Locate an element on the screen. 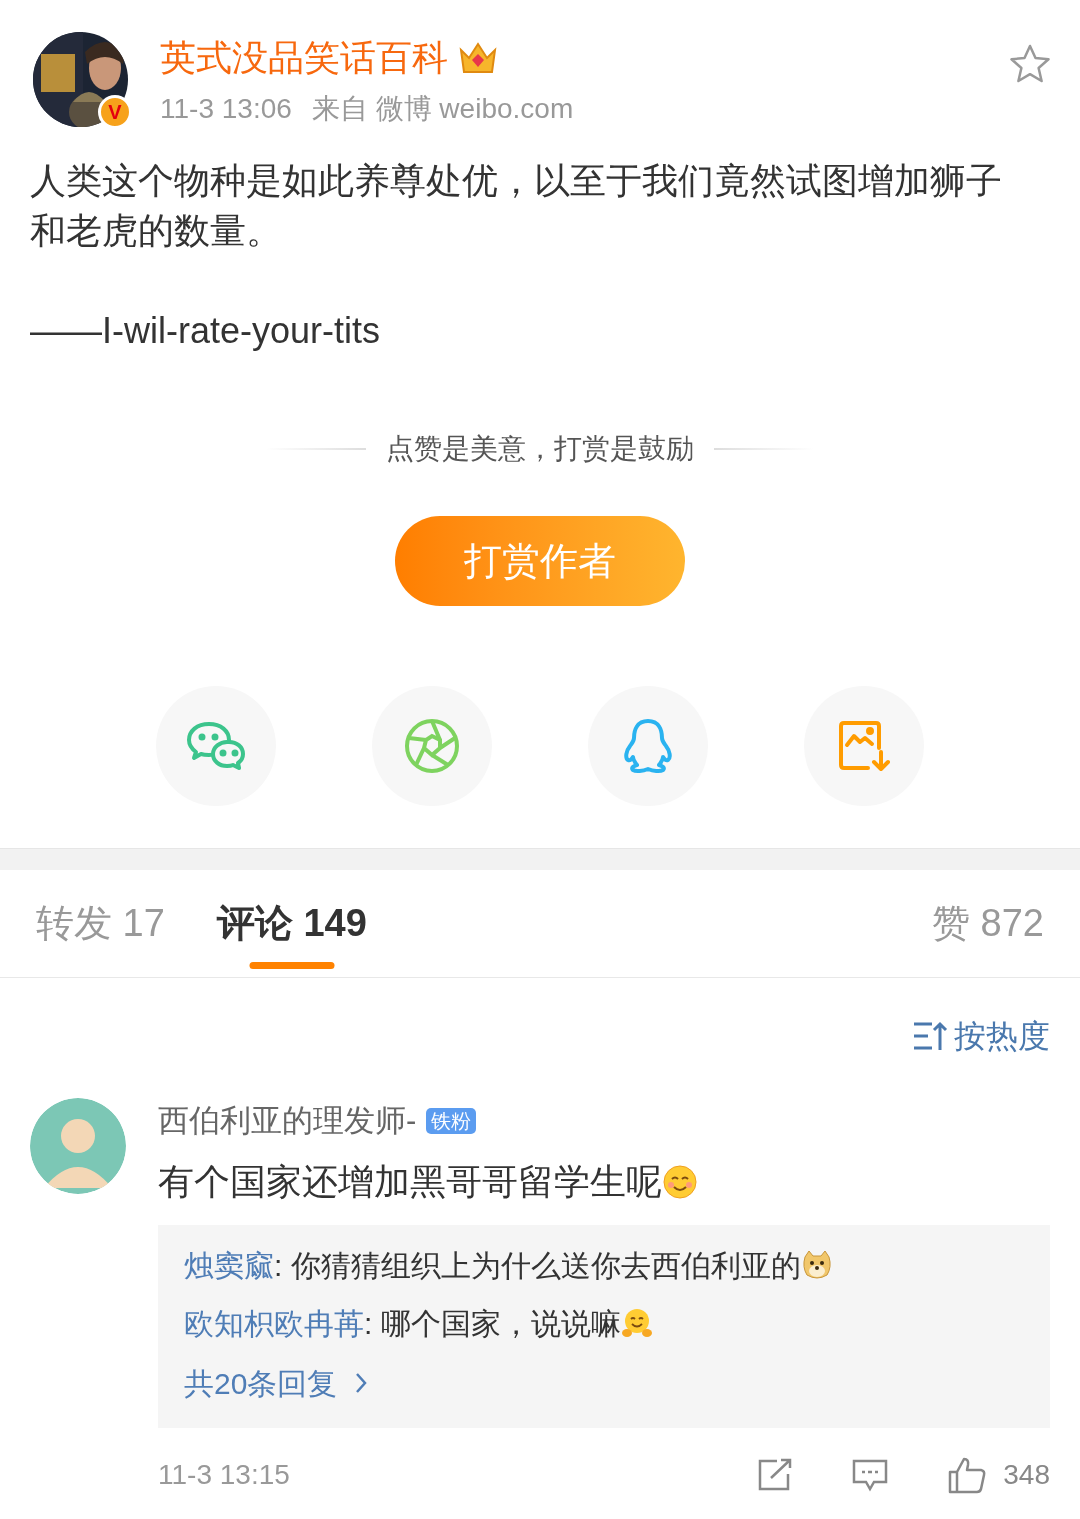  reply-text: : 哪个国家，说说嘛 is located at coordinates (492, 1323).